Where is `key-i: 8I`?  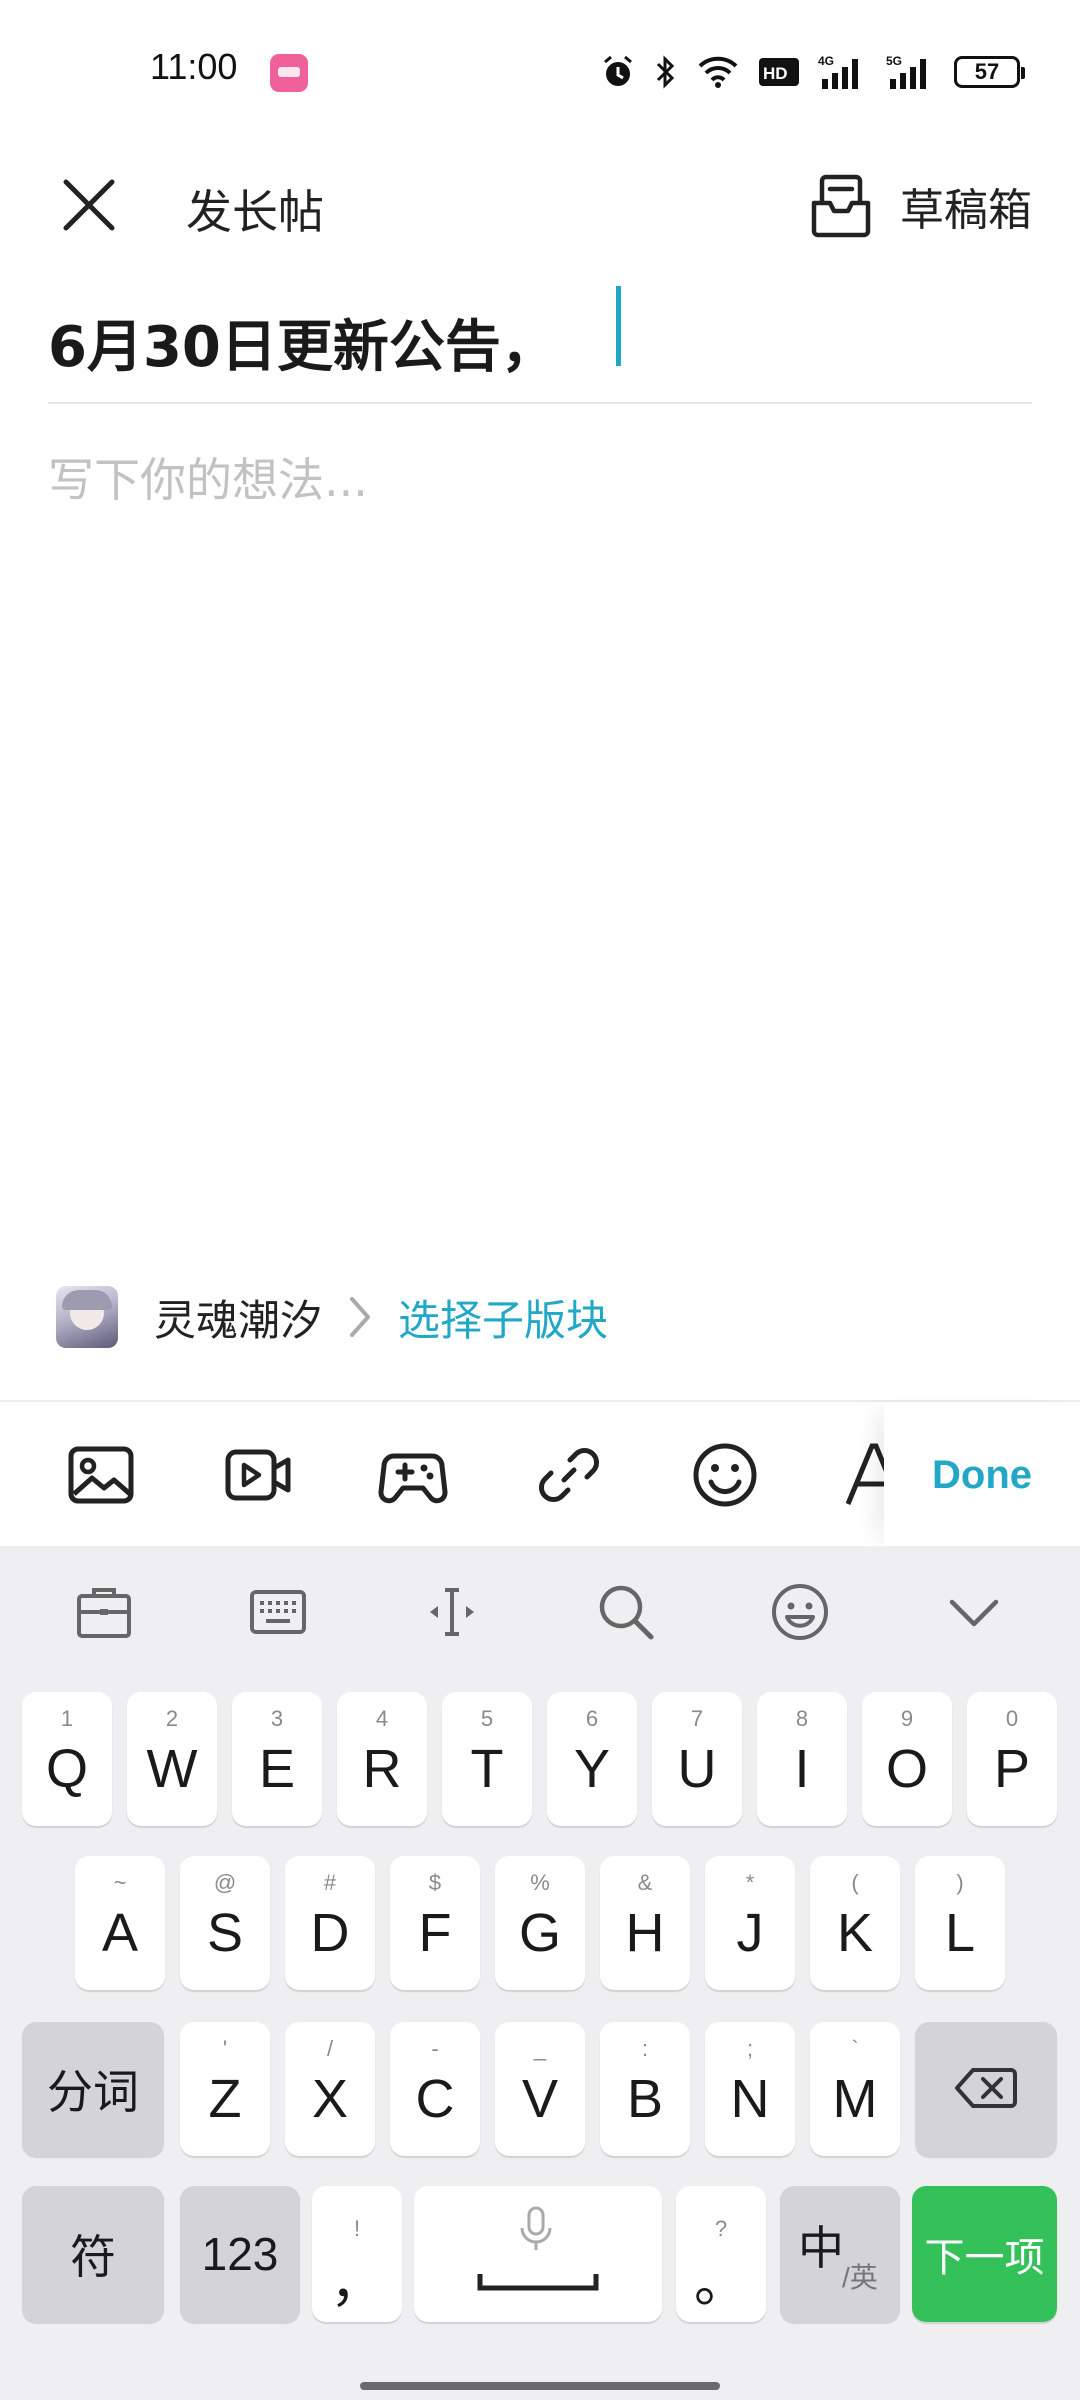
key-i: 8I is located at coordinates (802, 1759).